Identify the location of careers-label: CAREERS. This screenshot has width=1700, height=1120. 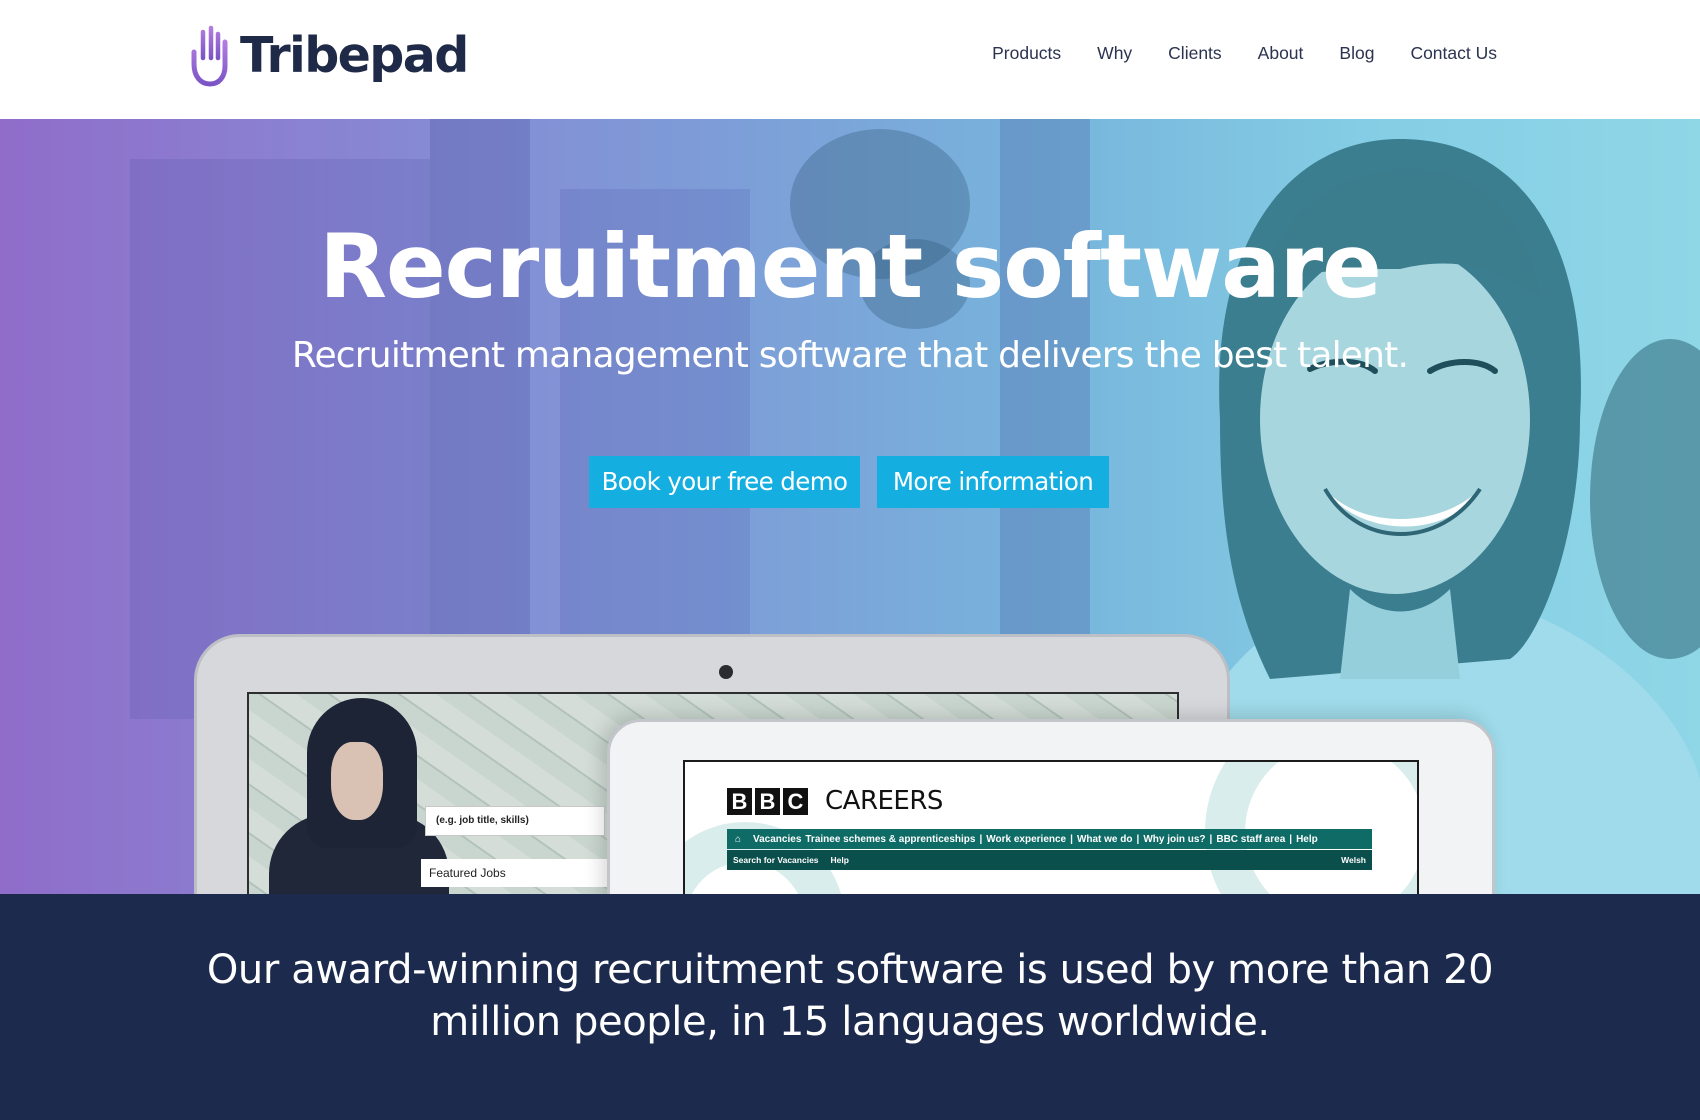
(884, 801).